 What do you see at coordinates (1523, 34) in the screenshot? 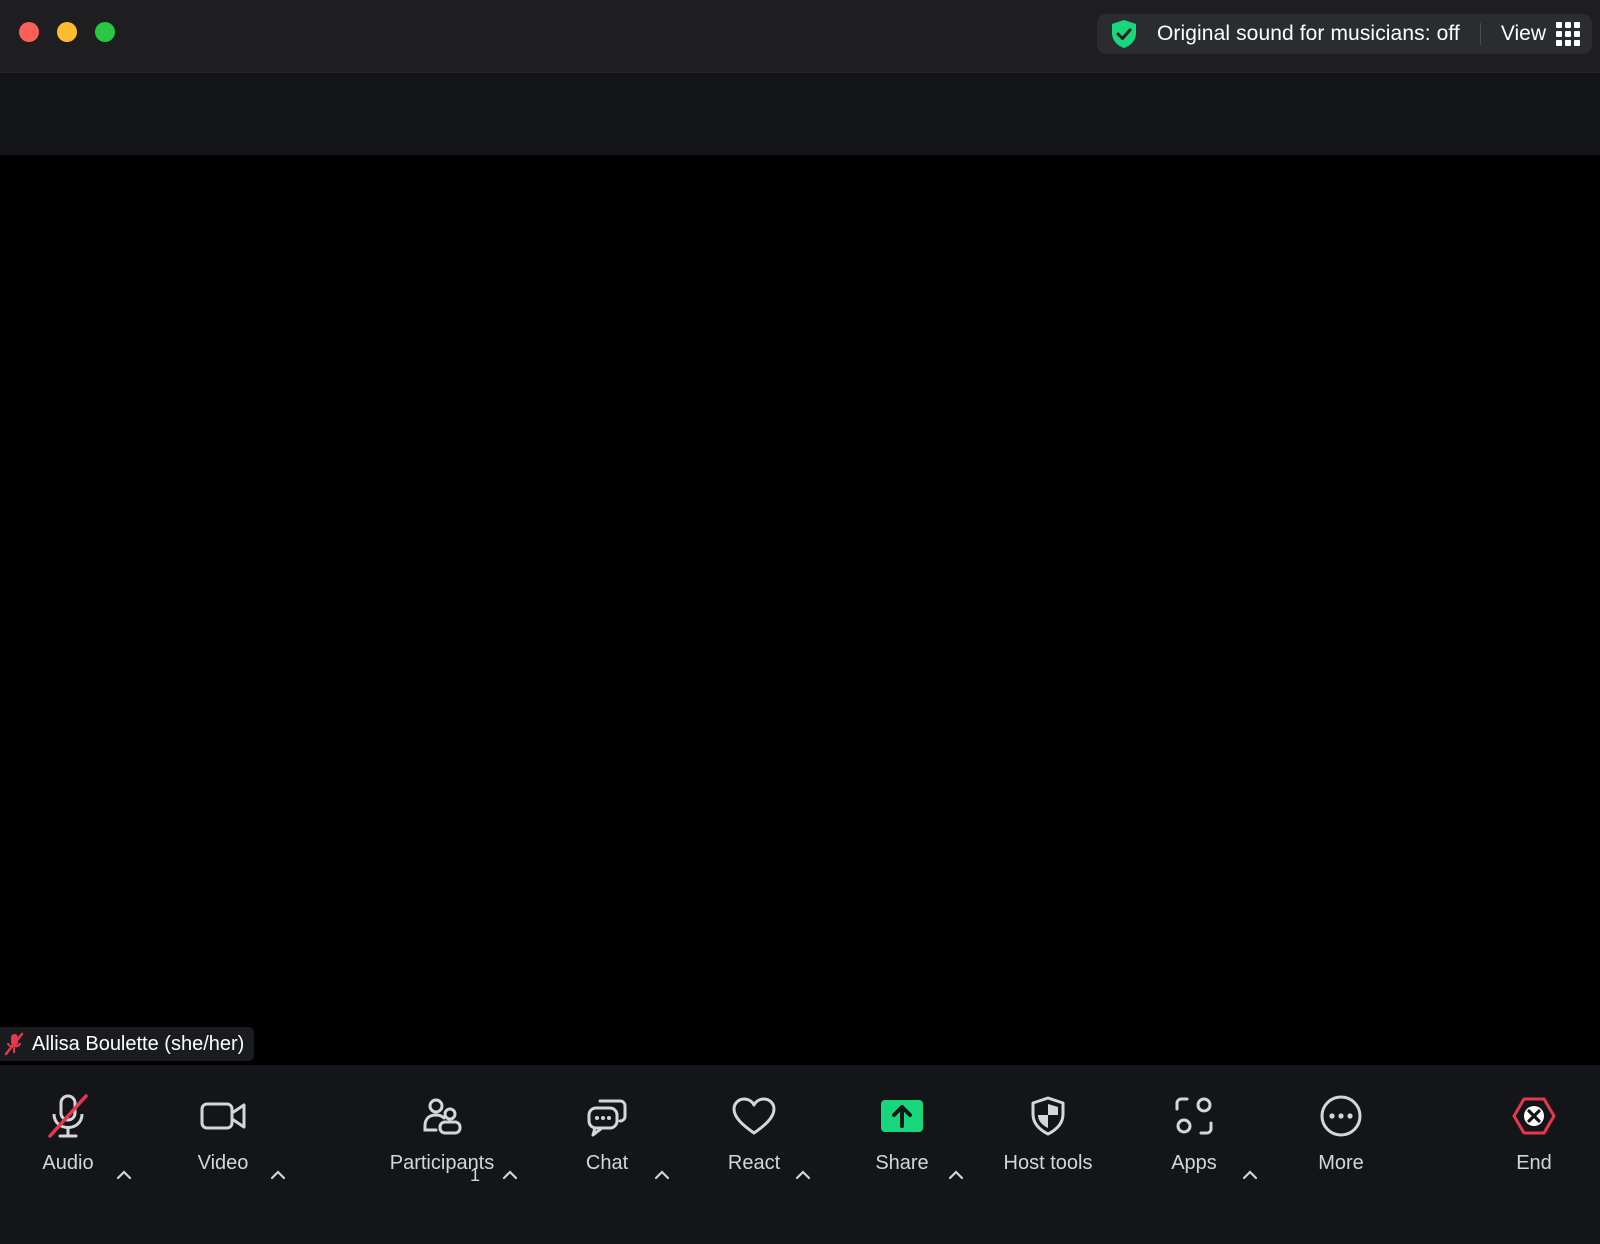
I see `view-button: View` at bounding box center [1523, 34].